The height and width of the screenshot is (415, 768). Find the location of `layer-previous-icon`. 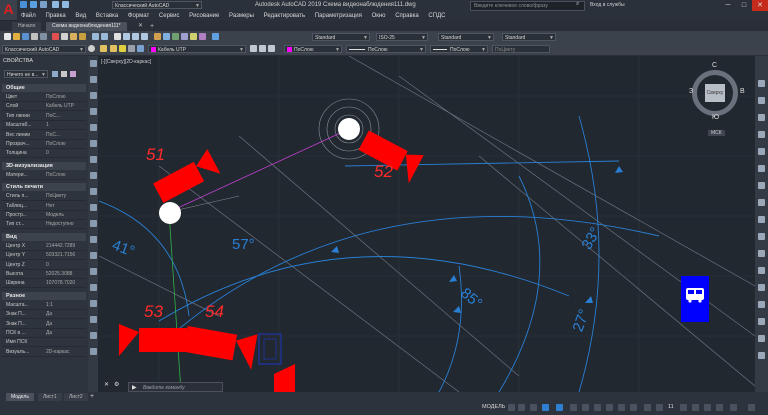

layer-previous-icon is located at coordinates (262, 48).